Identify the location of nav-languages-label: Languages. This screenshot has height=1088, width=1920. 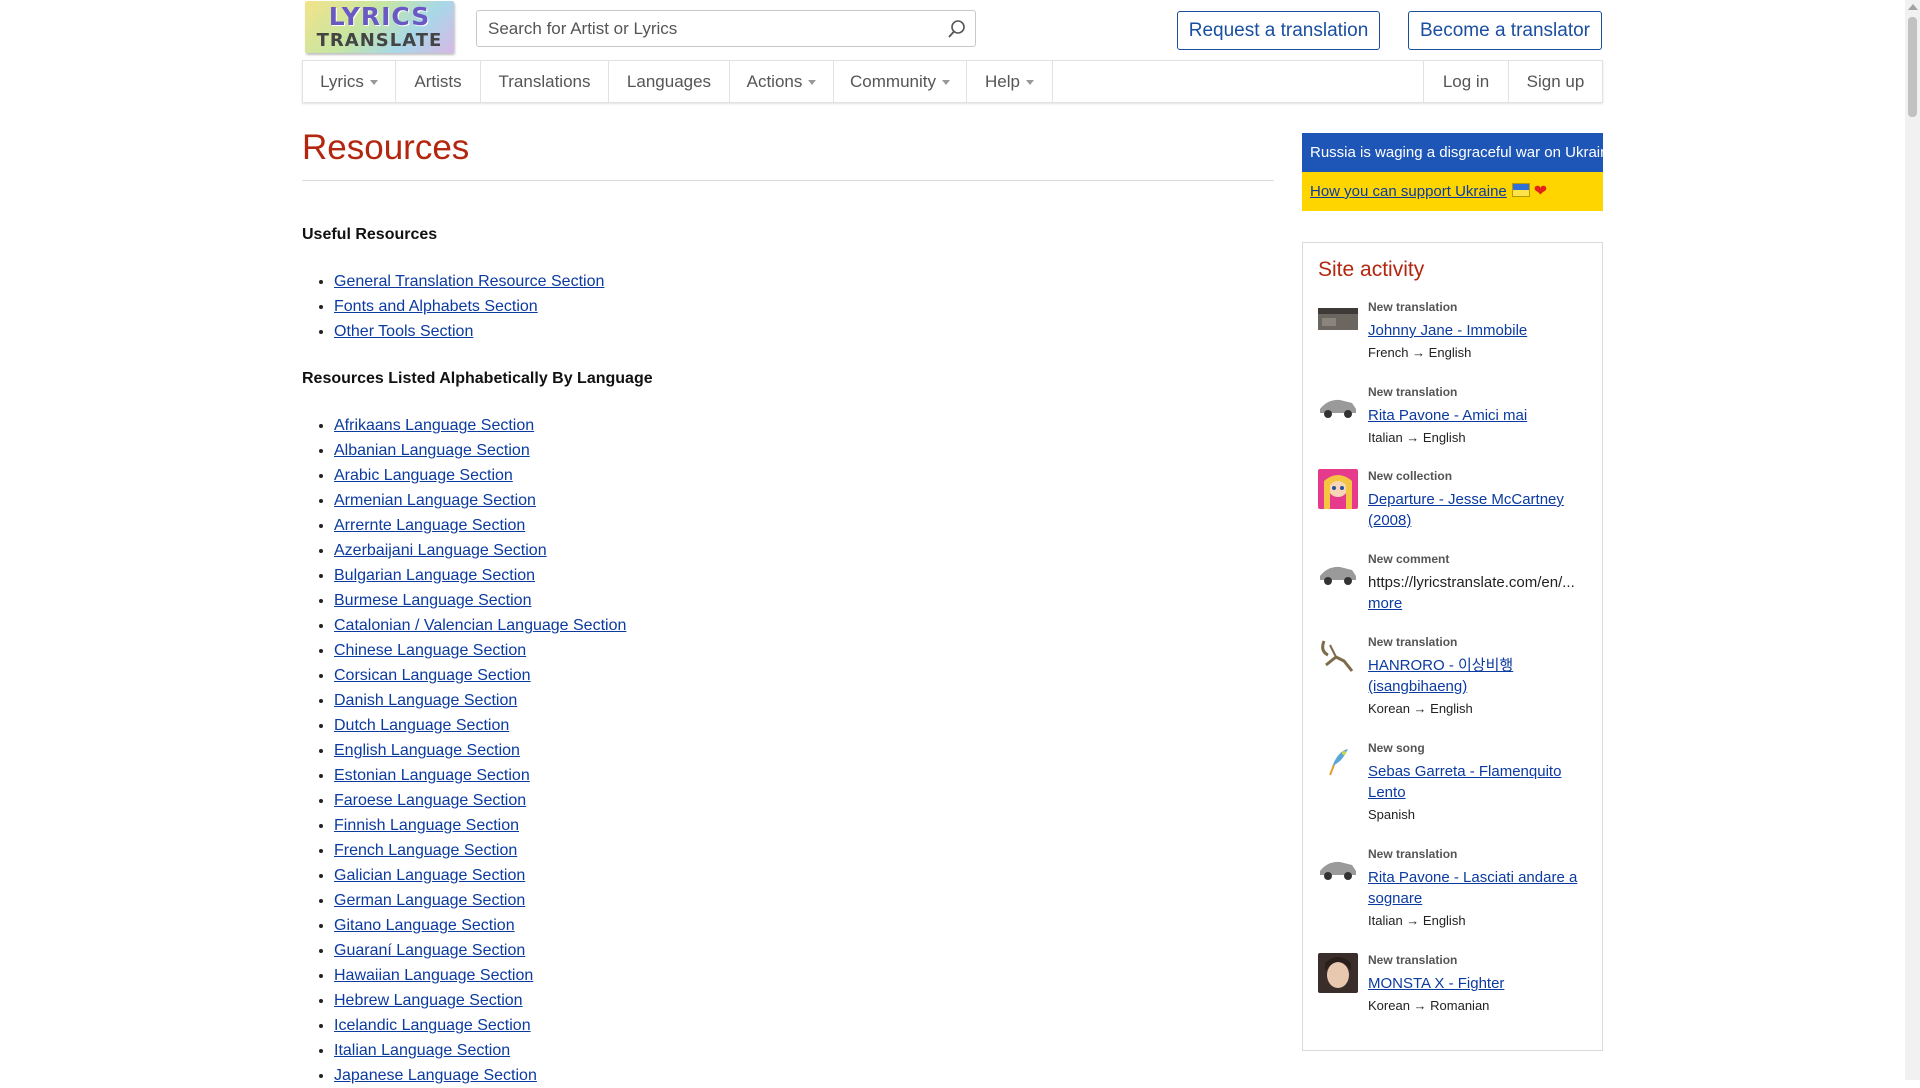
(669, 81).